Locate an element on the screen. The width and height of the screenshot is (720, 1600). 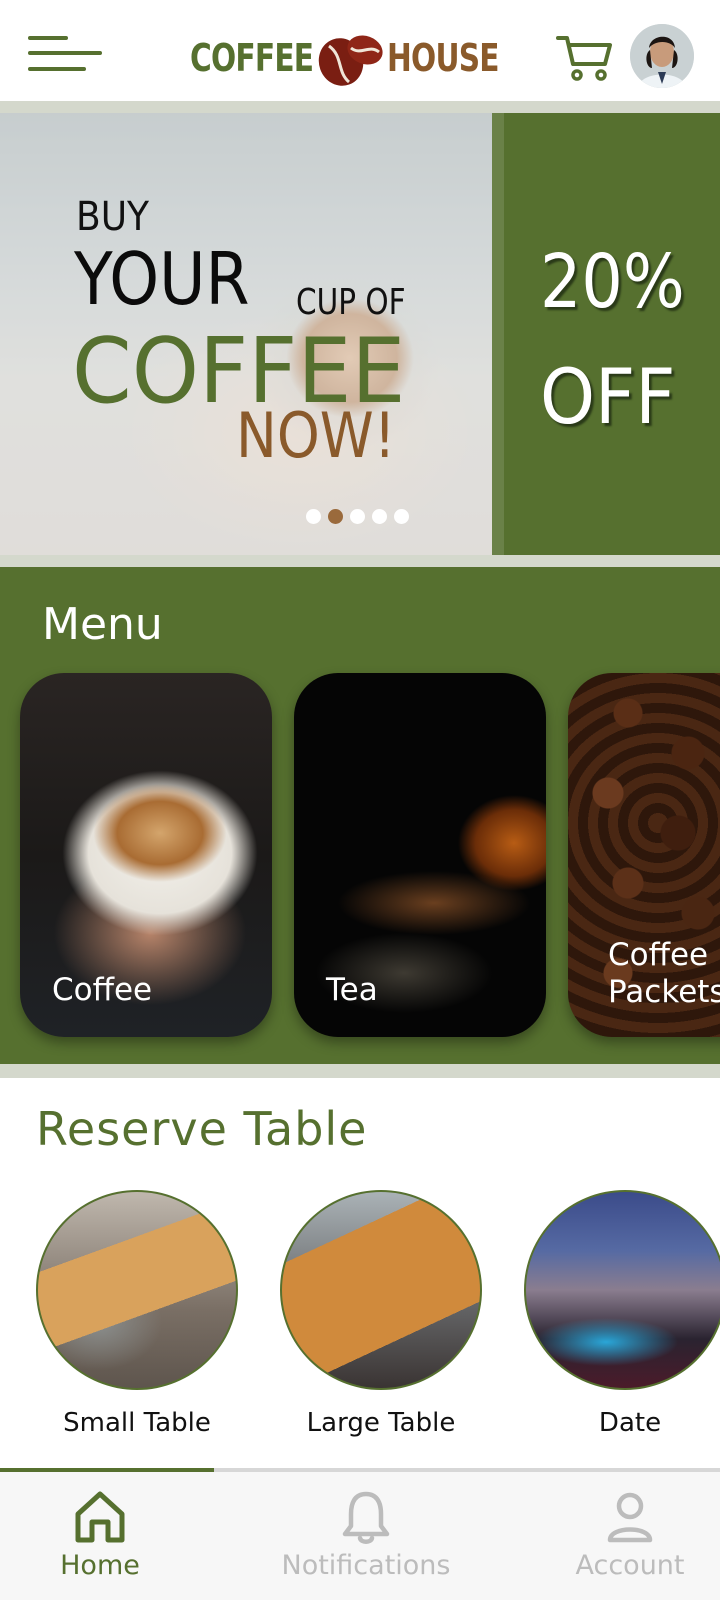
reserve-label-date: Date is located at coordinates (625, 1423).